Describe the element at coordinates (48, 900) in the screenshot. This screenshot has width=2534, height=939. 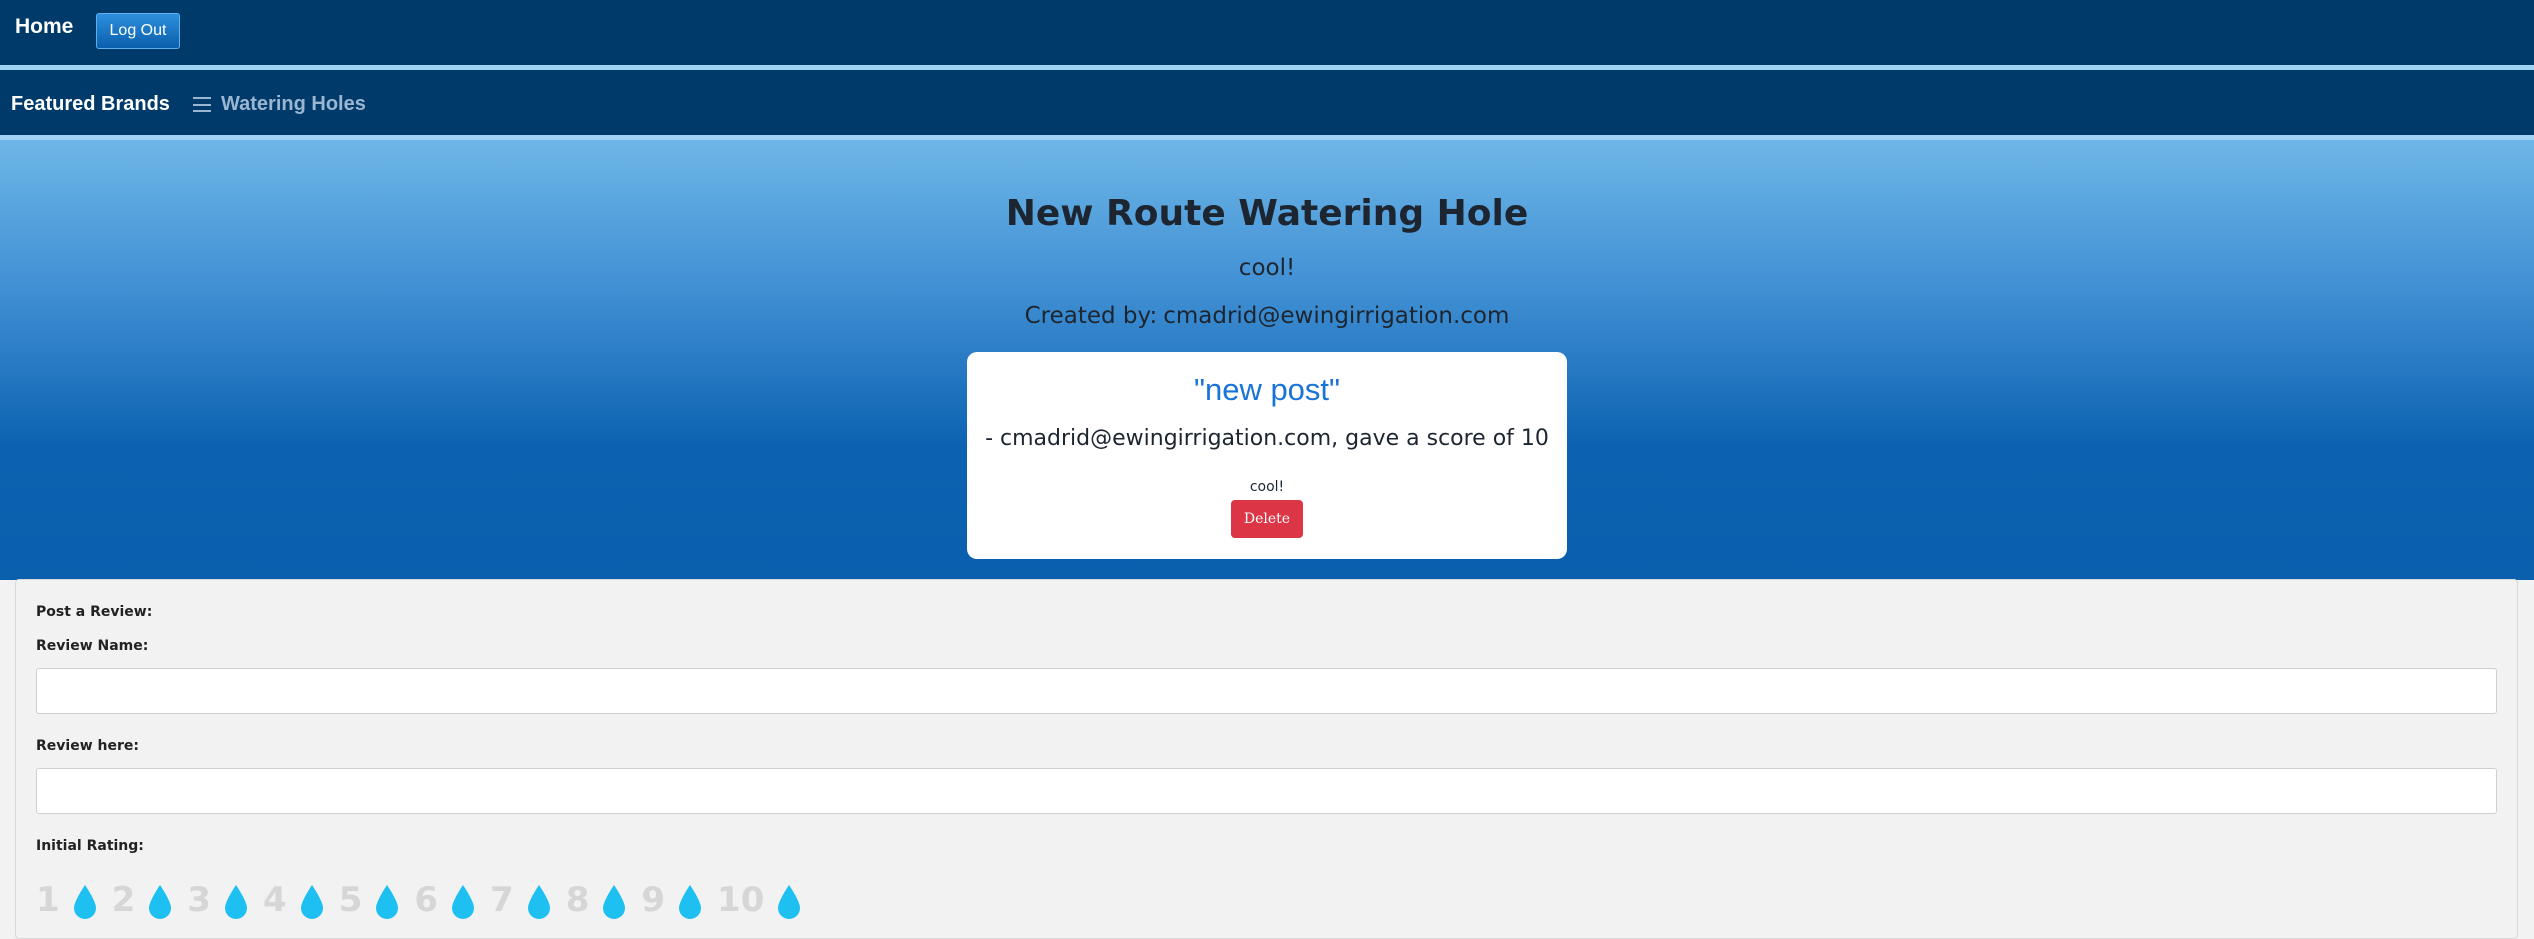
I see `rating-option-1: 1` at that location.